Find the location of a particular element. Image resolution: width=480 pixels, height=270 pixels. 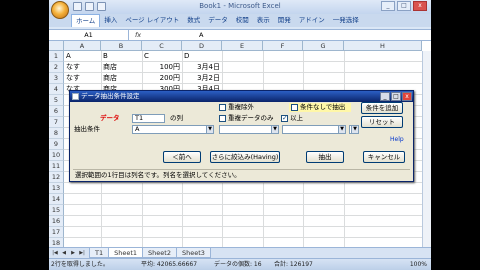

row-header: 4 is located at coordinates (56, 89).